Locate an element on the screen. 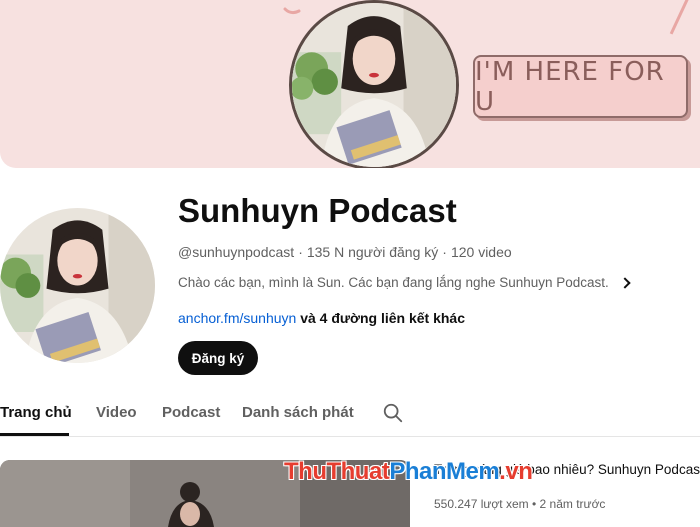  chevron-right-icon is located at coordinates (625, 282).